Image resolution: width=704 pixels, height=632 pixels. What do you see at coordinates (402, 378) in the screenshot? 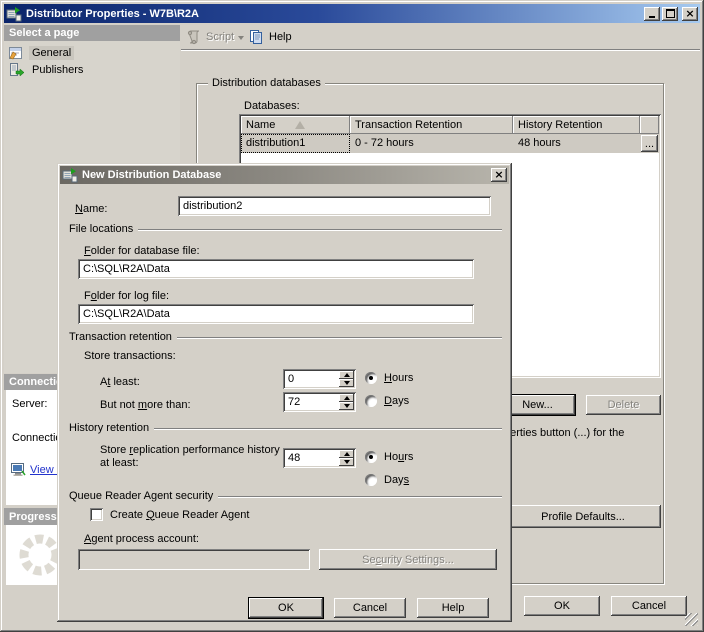
I see `label-text: ours` at bounding box center [402, 378].